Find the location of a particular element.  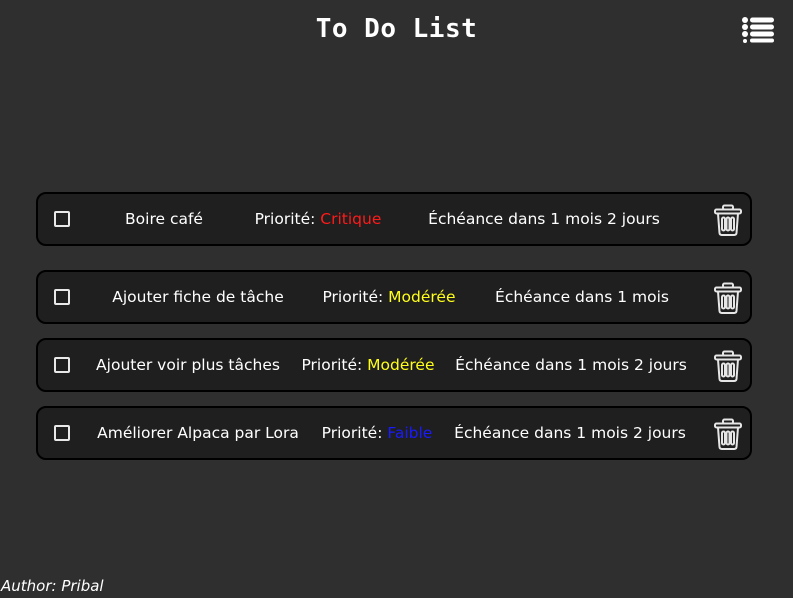

task-priority: Priorité: Faible is located at coordinates (377, 433).